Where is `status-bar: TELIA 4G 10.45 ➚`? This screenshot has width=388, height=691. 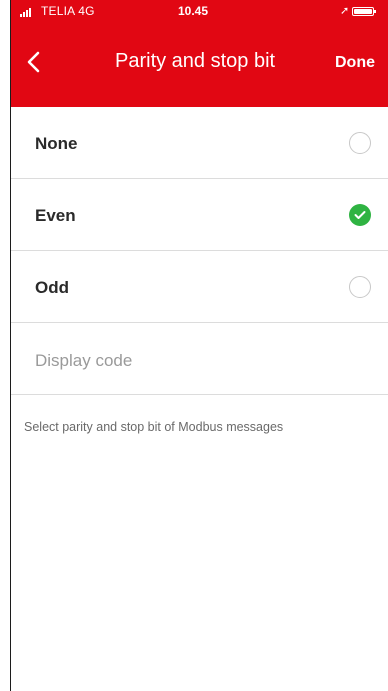 status-bar: TELIA 4G 10.45 ➚ is located at coordinates (199, 11).